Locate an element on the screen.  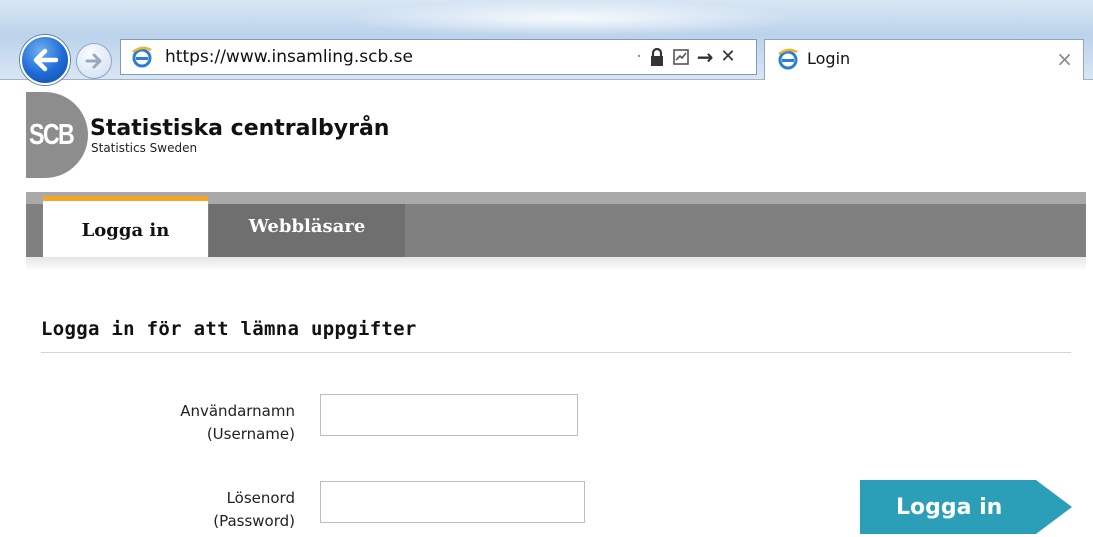
forward-button is located at coordinates (94, 61).